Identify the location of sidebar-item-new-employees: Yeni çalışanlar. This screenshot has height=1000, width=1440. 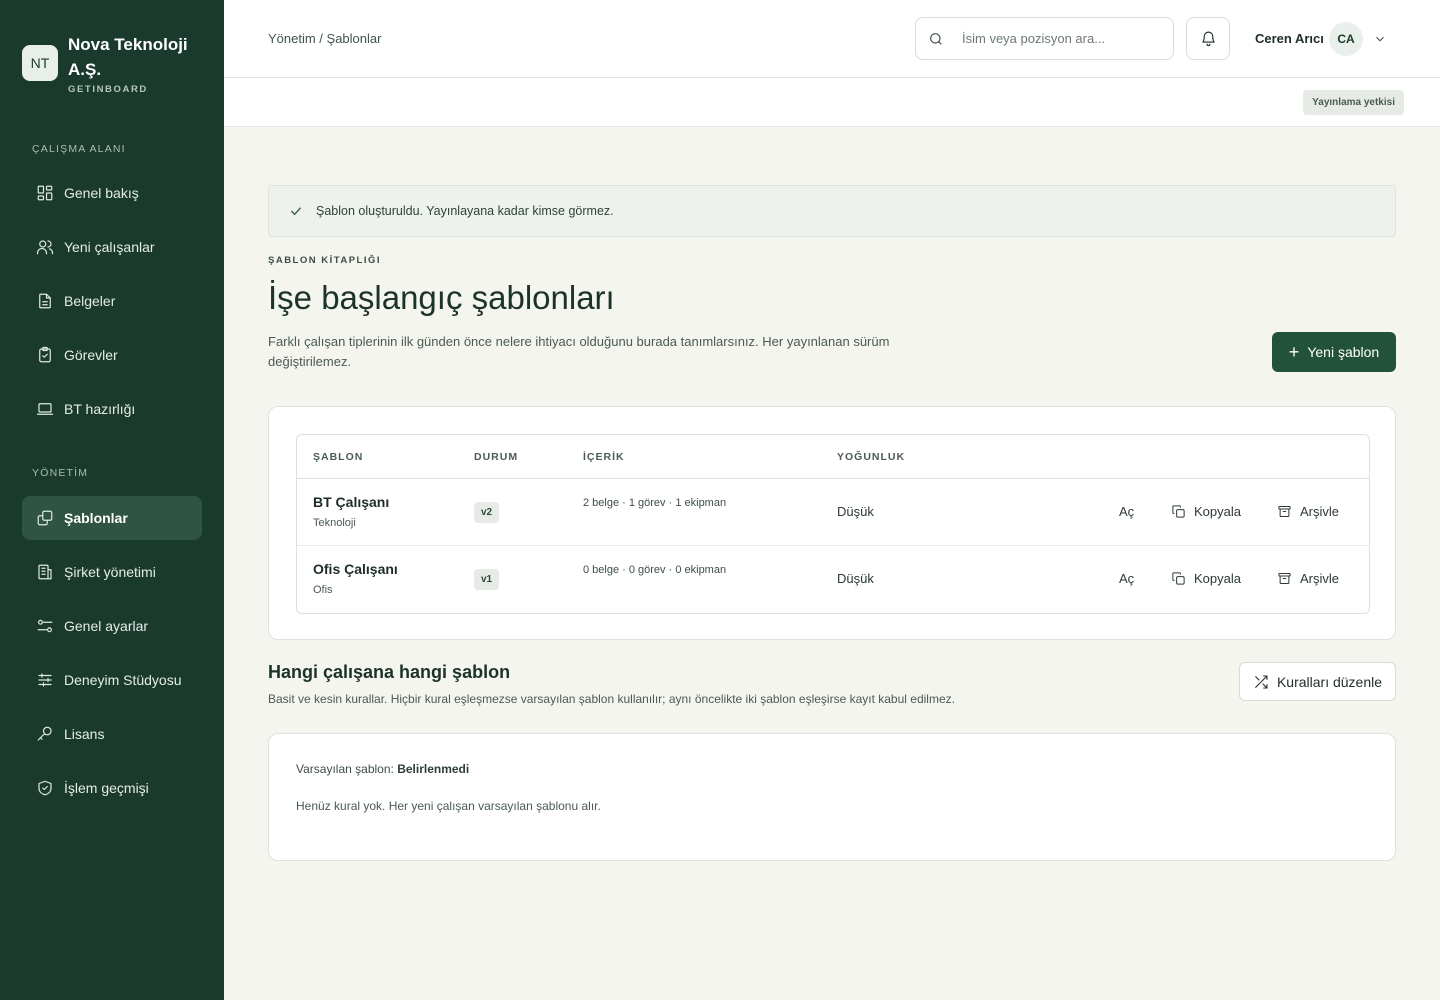
(112, 247).